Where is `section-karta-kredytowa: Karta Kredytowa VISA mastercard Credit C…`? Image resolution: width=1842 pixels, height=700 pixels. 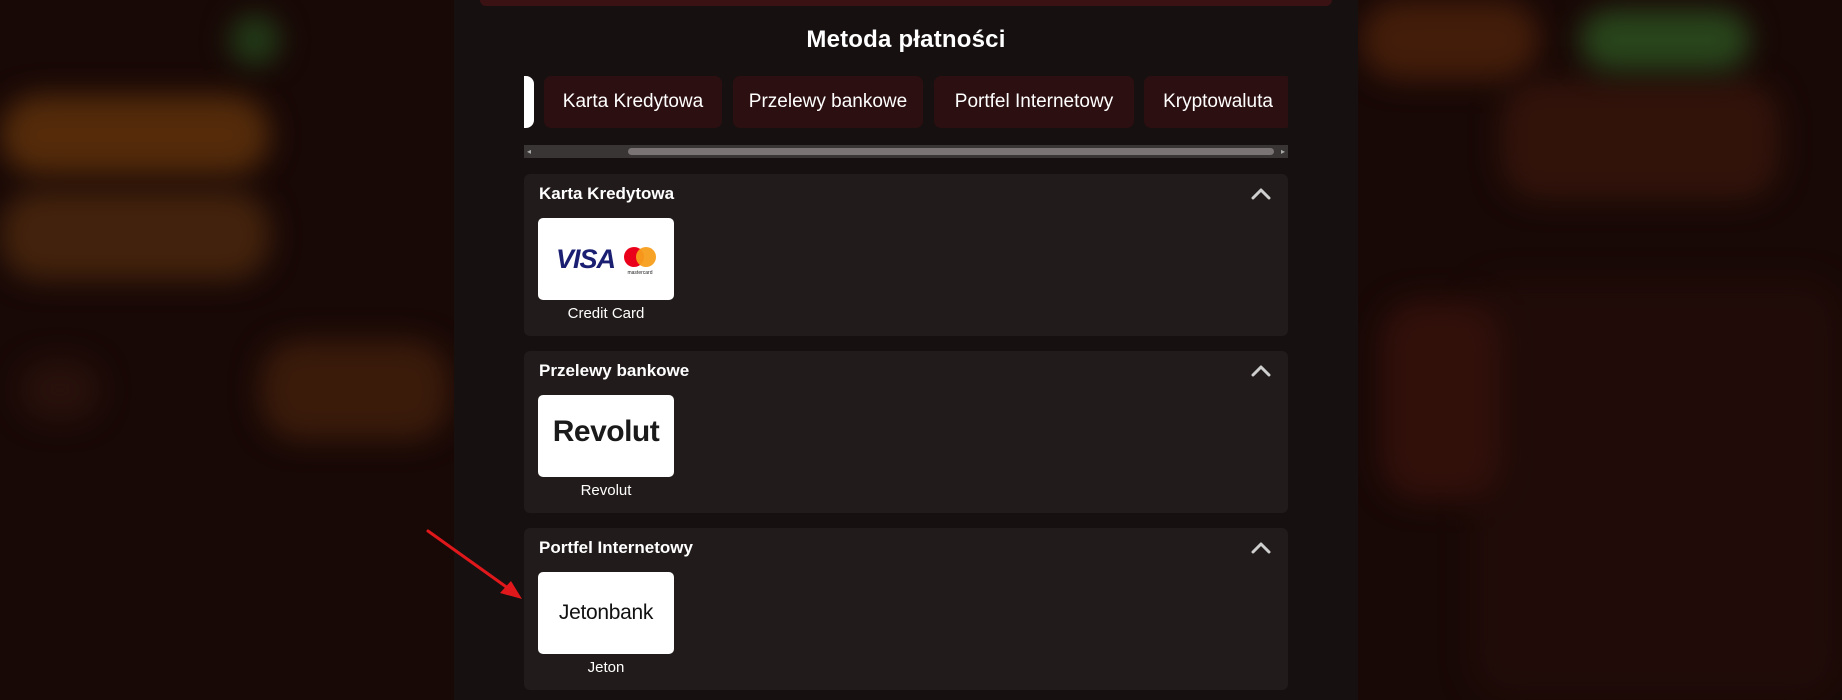 section-karta-kredytowa: Karta Kredytowa VISA mastercard Credit C… is located at coordinates (906, 255).